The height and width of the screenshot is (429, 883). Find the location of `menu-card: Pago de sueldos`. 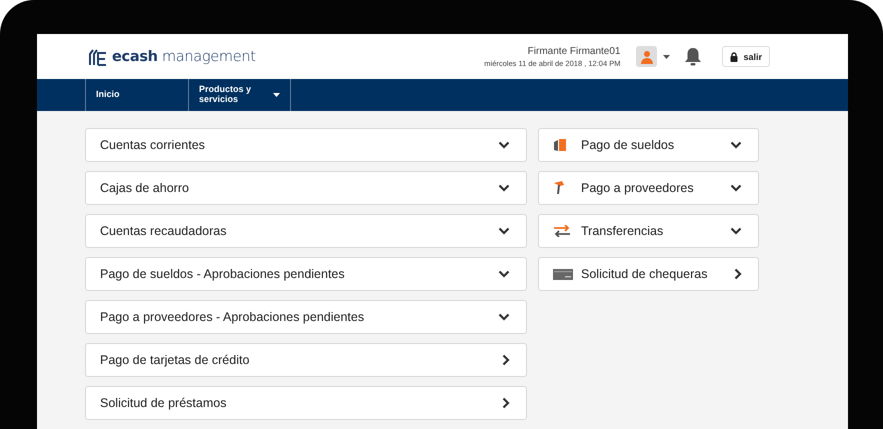

menu-card: Pago de sueldos is located at coordinates (648, 145).